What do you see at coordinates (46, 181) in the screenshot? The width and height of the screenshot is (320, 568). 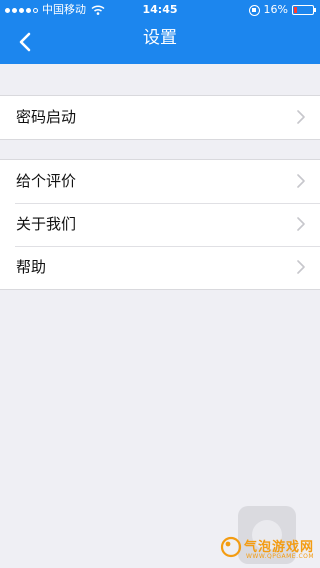 I see `settings-item-label: 给个评价` at bounding box center [46, 181].